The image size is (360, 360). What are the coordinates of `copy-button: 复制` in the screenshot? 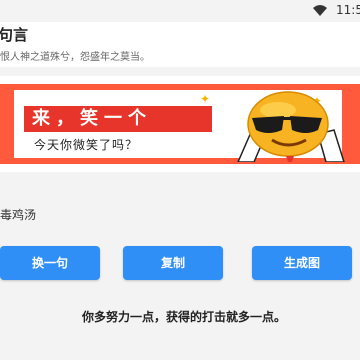 It's located at (173, 263).